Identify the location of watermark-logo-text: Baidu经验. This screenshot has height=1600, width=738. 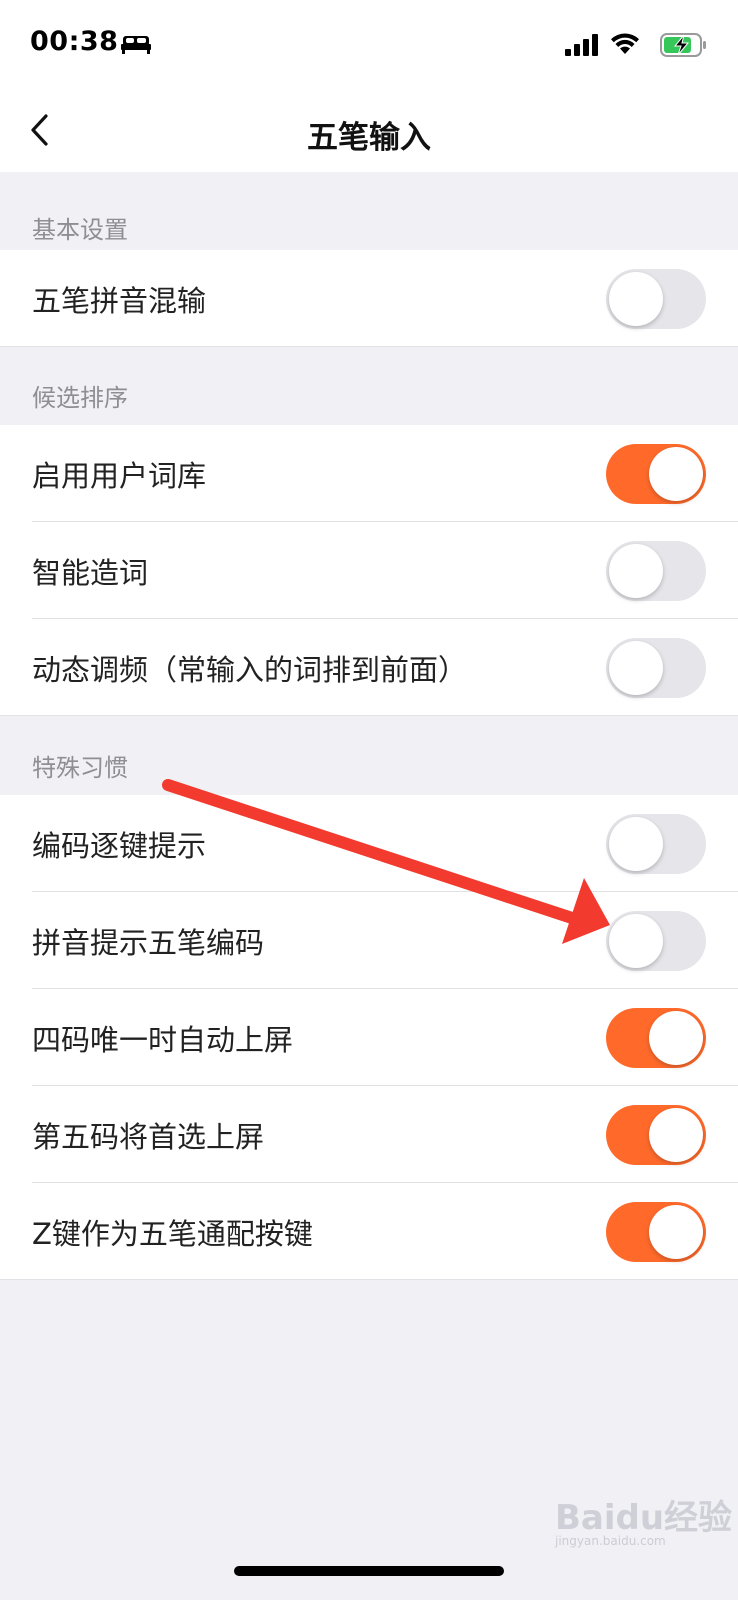
(644, 1518).